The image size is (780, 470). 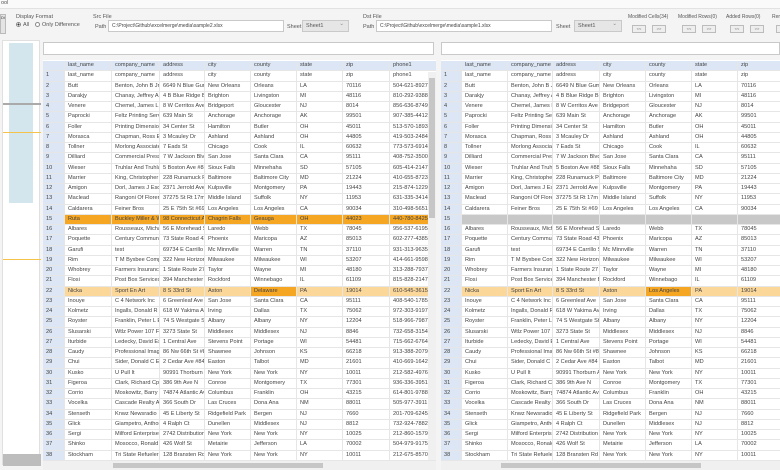 What do you see at coordinates (88, 66) in the screenshot?
I see `column-header-last-name: last_name` at bounding box center [88, 66].